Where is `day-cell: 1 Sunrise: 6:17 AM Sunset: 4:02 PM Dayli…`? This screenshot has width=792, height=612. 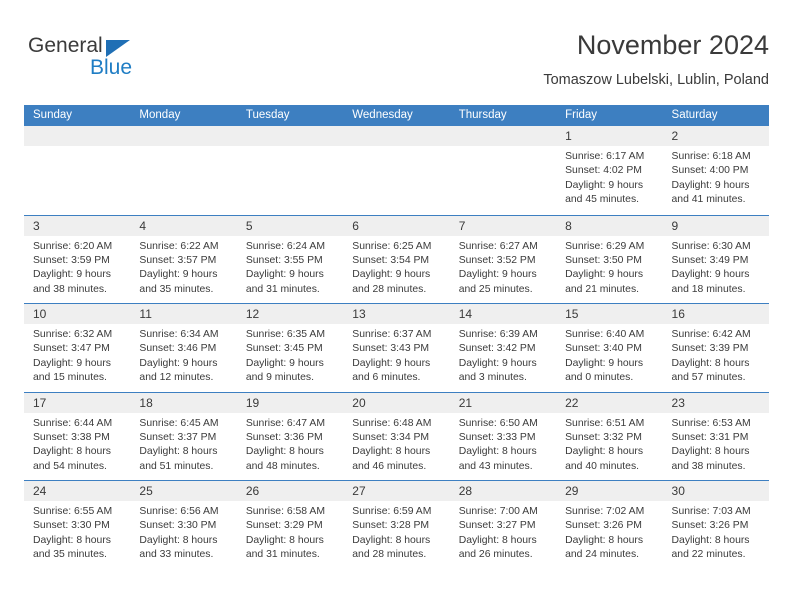
day-cell: 1 Sunrise: 6:17 AM Sunset: 4:02 PM Dayli… is located at coordinates (609, 170).